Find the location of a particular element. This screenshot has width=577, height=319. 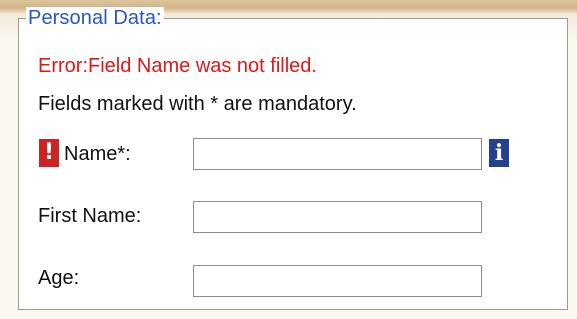

first-name-input is located at coordinates (337, 217).